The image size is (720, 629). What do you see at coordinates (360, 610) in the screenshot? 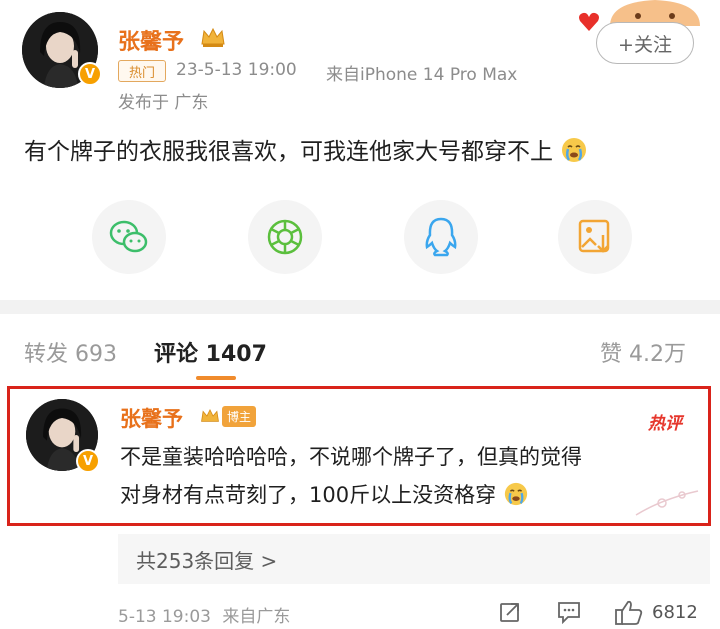
I see `comment-footer: 5-13 19:03 来自广东 6812` at bounding box center [360, 610].